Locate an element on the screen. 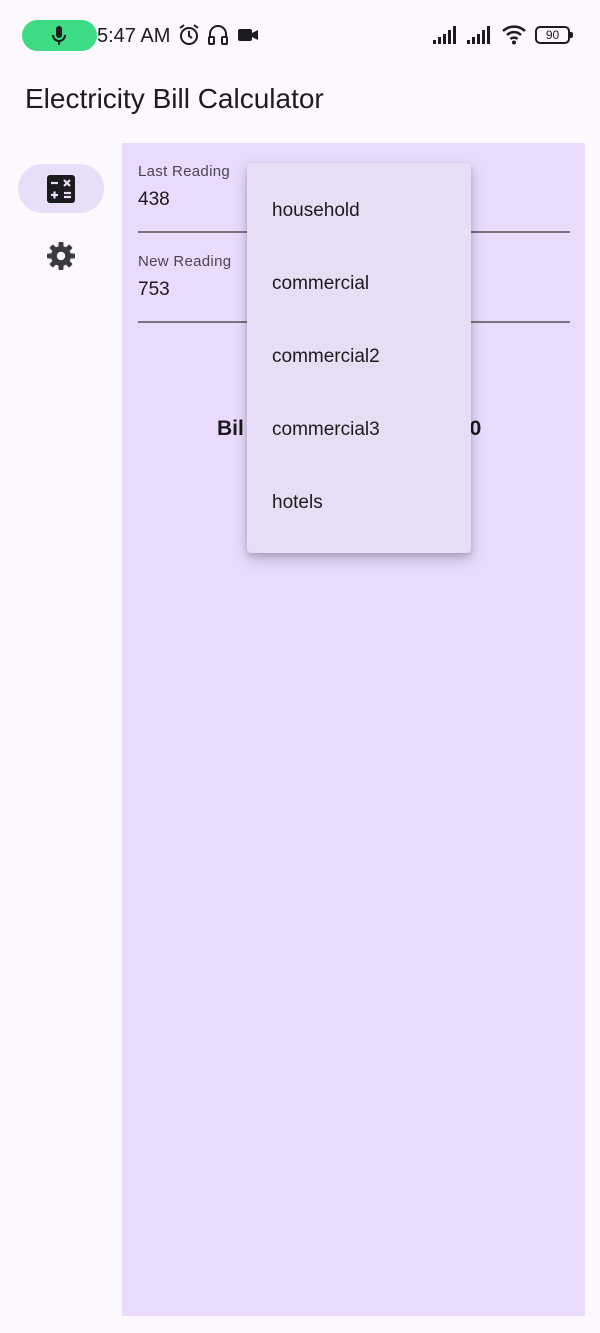 The height and width of the screenshot is (1333, 600). battery-indicator: 90 is located at coordinates (554, 35).